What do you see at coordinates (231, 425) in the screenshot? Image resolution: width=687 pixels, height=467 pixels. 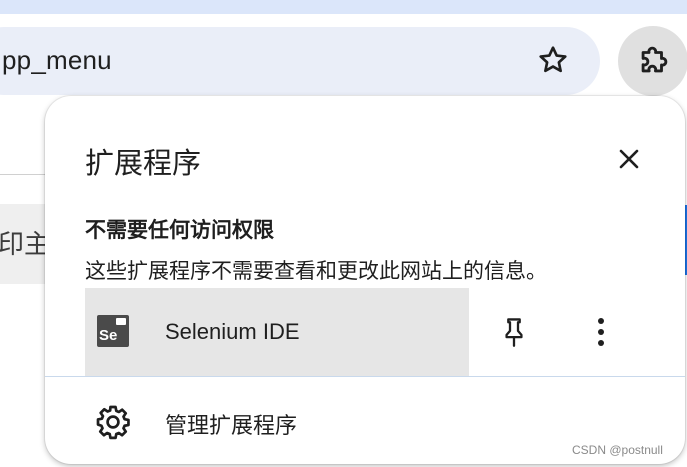 I see `manage-extensions-label: 管理扩展程序` at bounding box center [231, 425].